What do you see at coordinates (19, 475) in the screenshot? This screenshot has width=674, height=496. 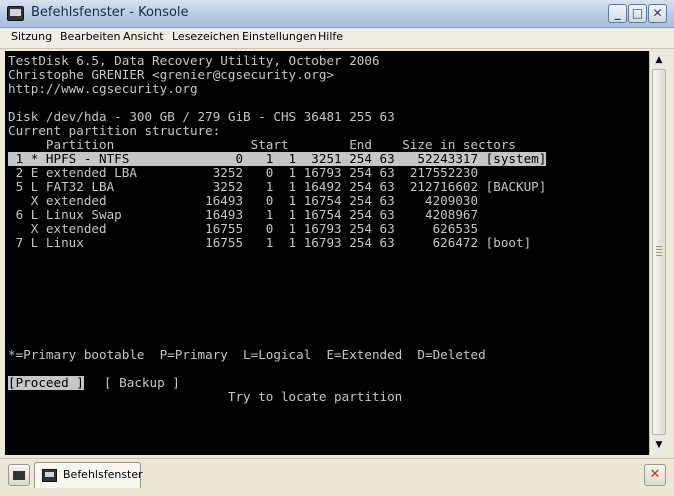 I see `new-session-button` at bounding box center [19, 475].